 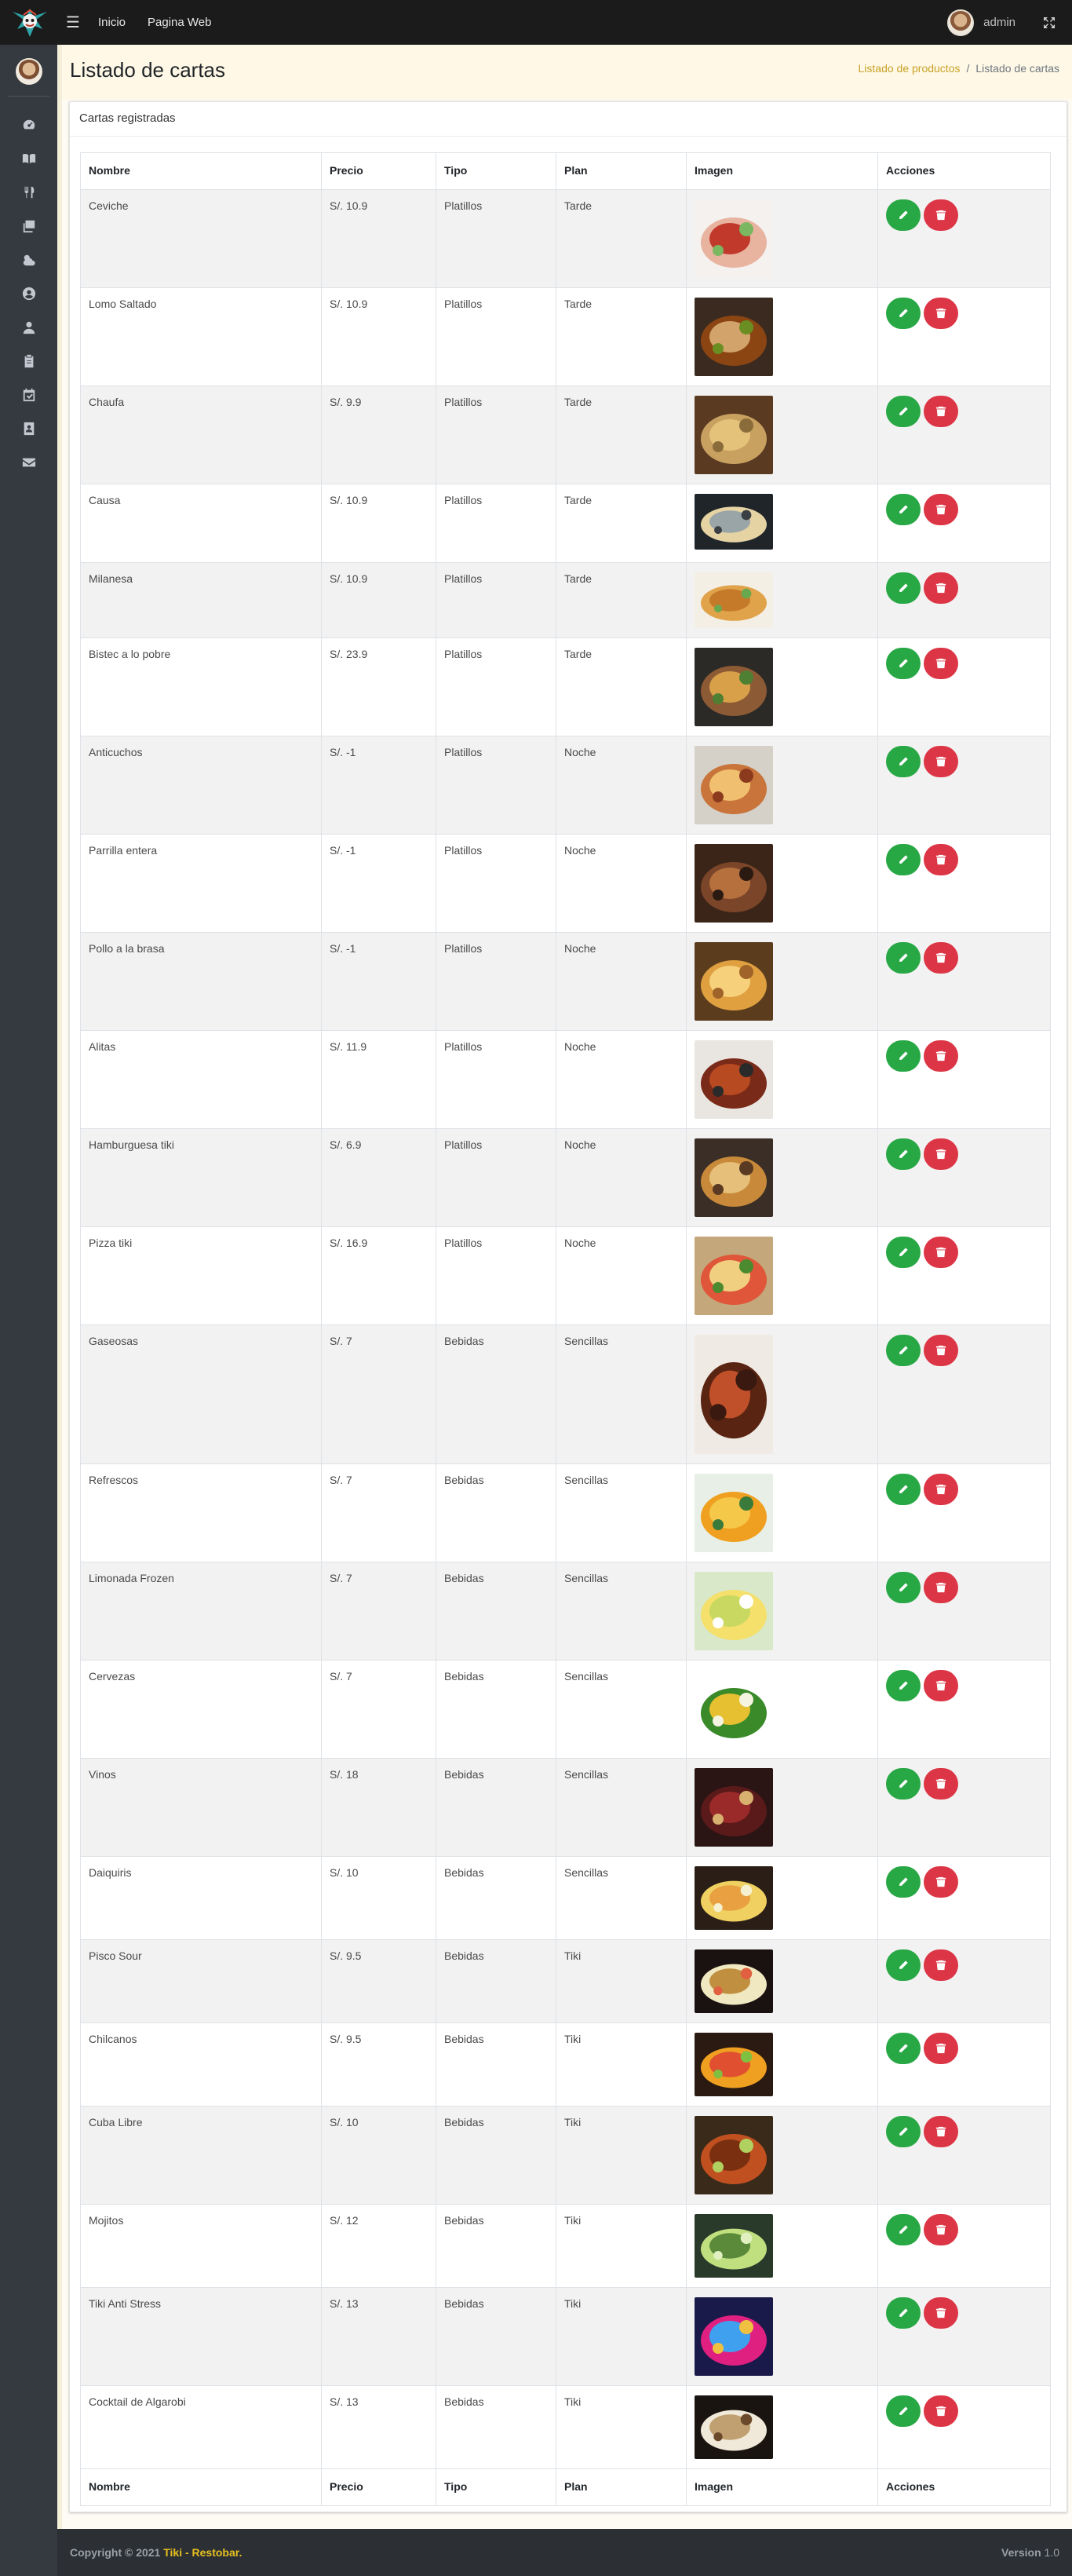 What do you see at coordinates (73, 23) in the screenshot?
I see `menu-toggle-button: ☰` at bounding box center [73, 23].